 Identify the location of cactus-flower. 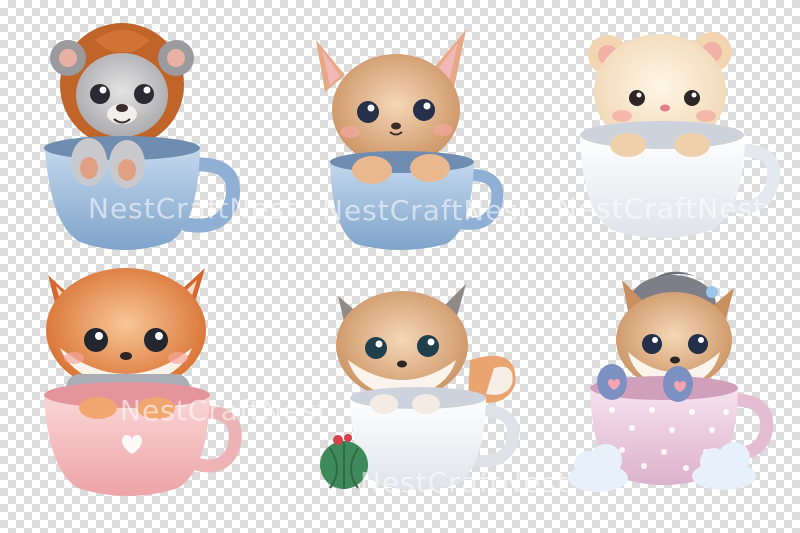
(338, 440).